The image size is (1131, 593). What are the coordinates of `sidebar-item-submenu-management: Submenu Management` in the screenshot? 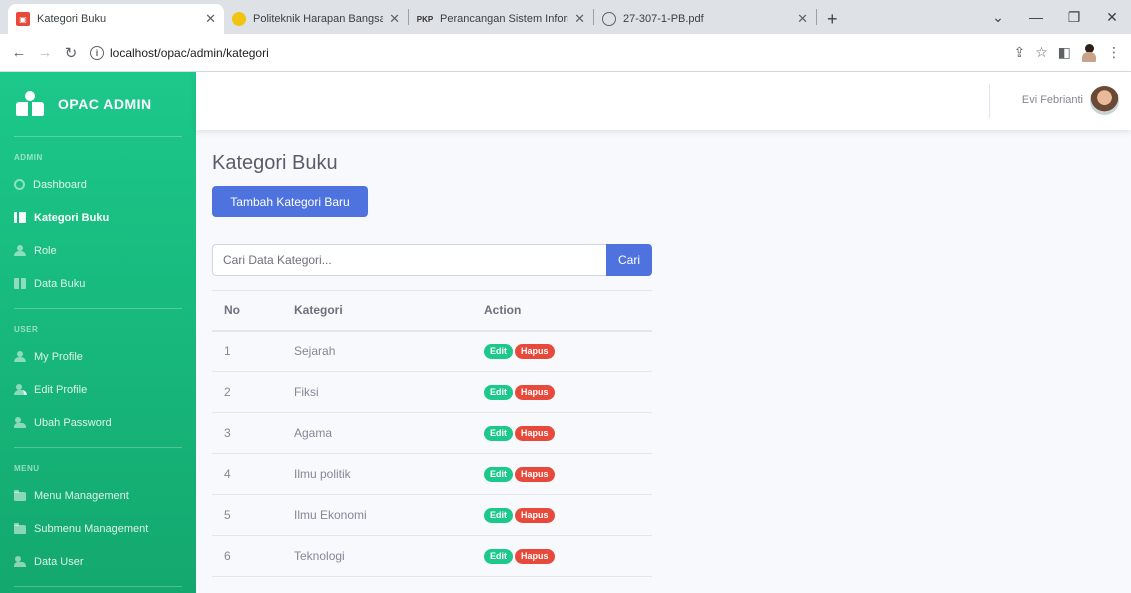 It's located at (98, 528).